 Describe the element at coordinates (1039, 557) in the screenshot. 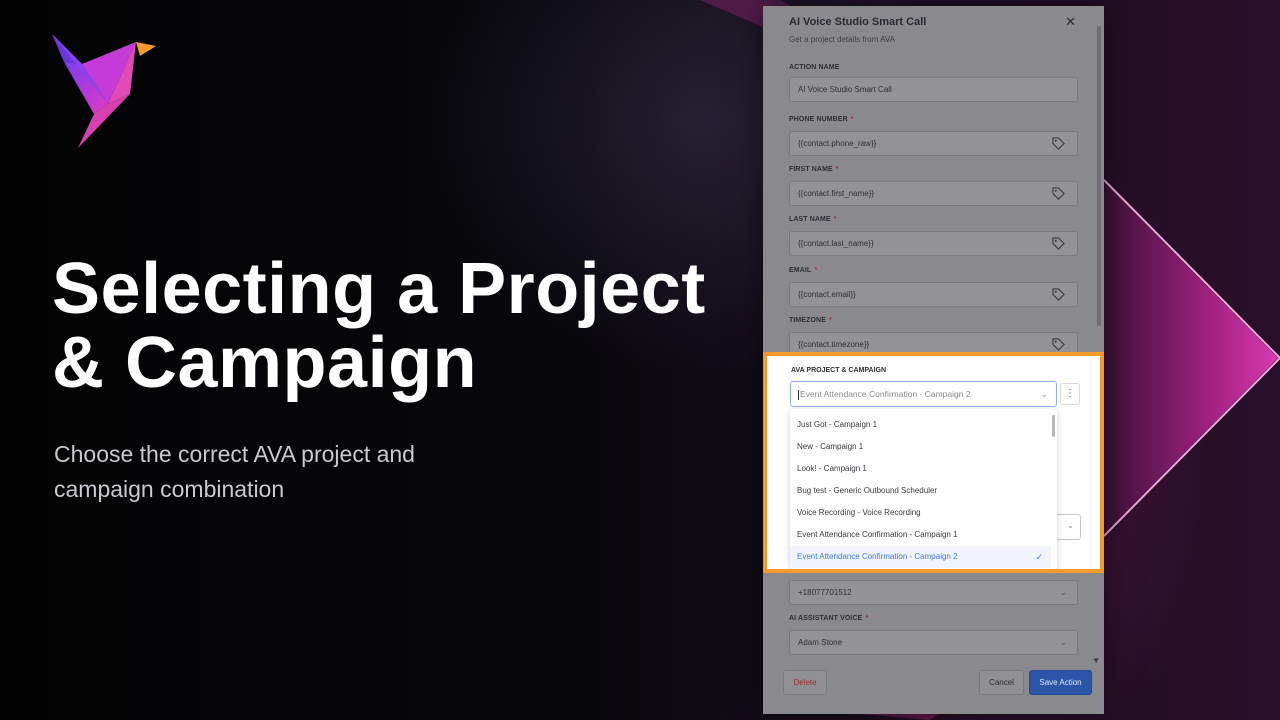

I see `check-icon: ✓` at that location.